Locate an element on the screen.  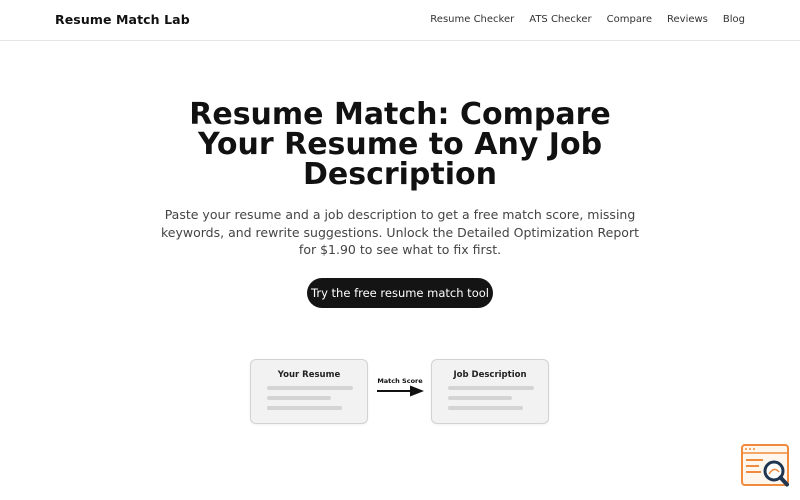
match-score-label: Match Score is located at coordinates (400, 381).